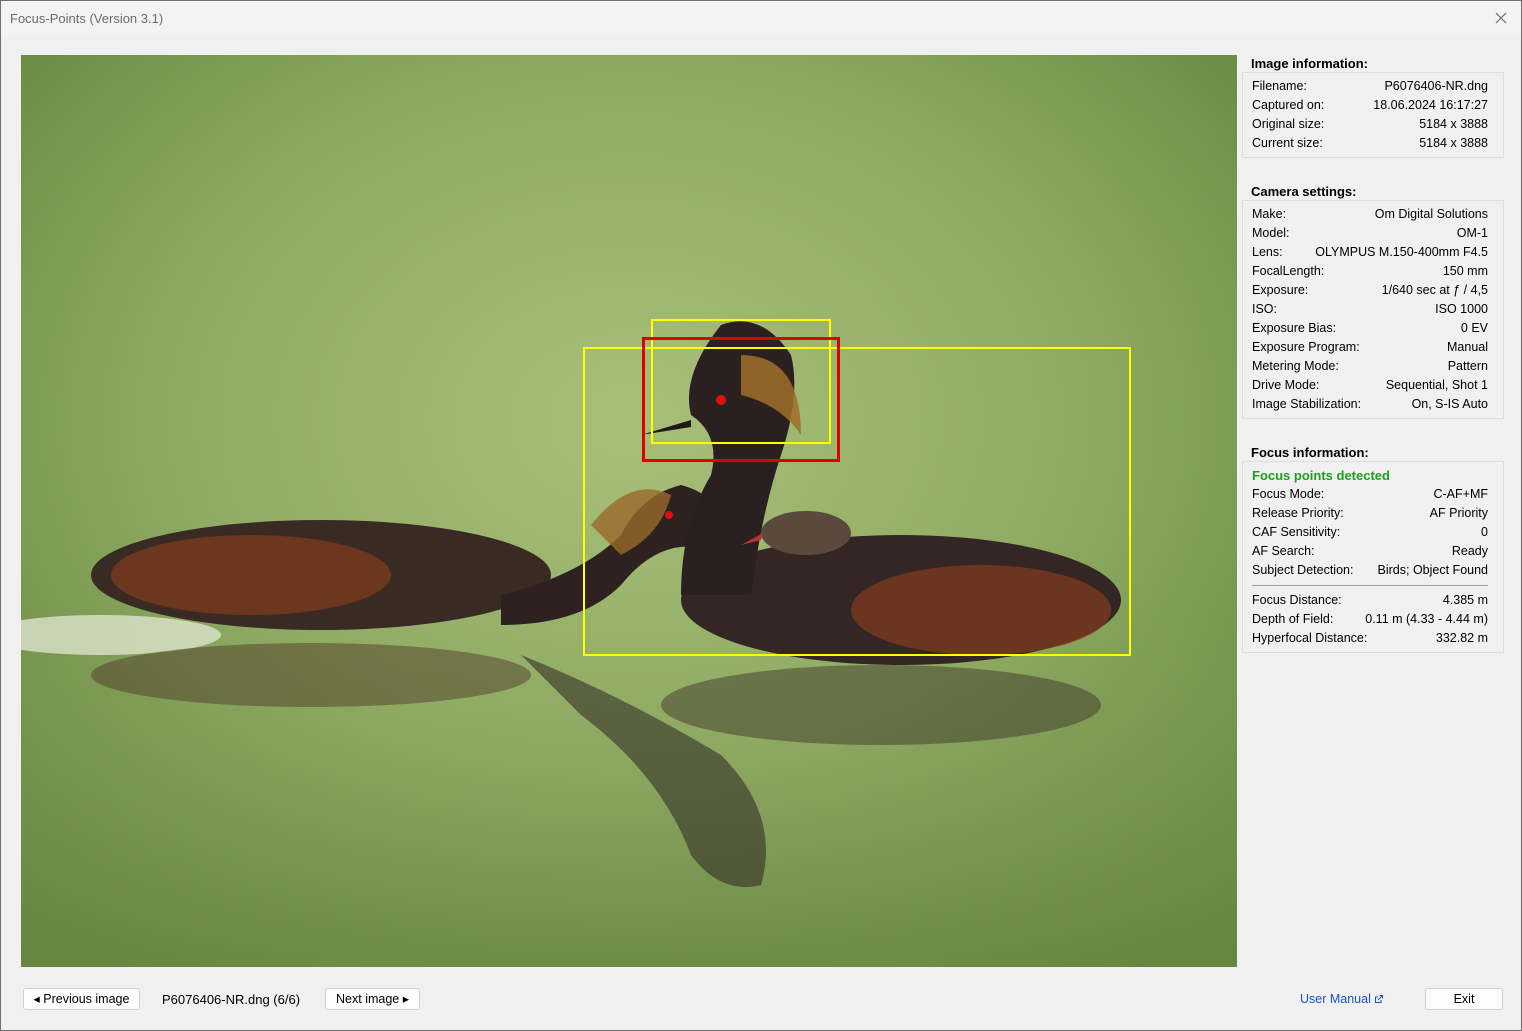  I want to click on camera-setting-label: Exposure Bias:, so click(1294, 328).